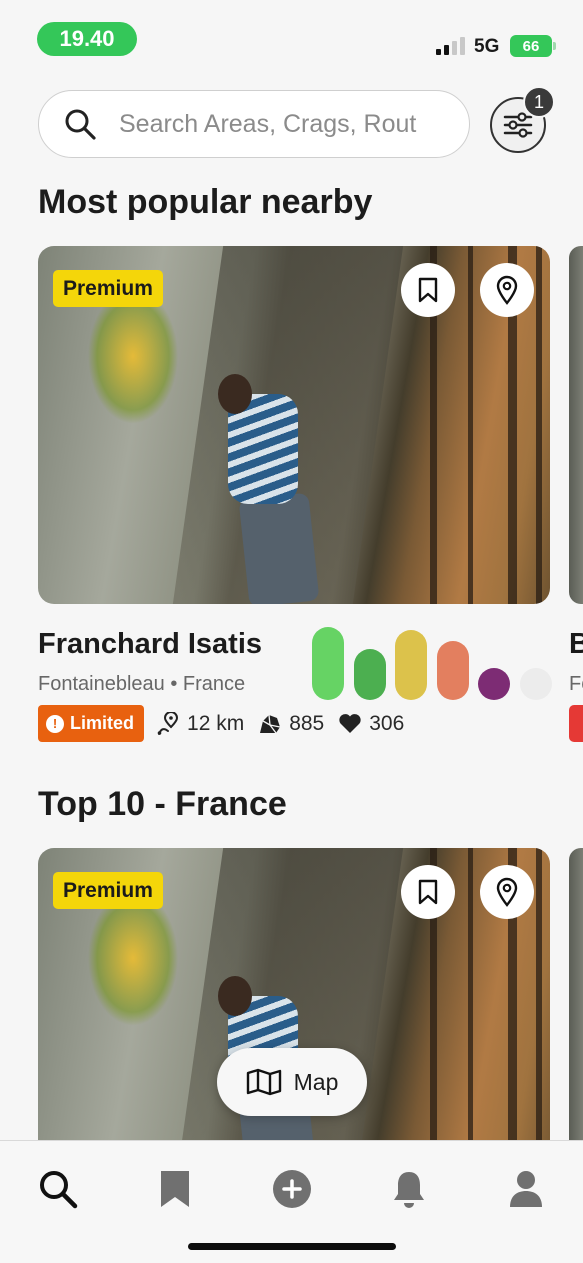 This screenshot has width=583, height=1263. Describe the element at coordinates (307, 723) in the screenshot. I see `boulder-count: 885` at that location.